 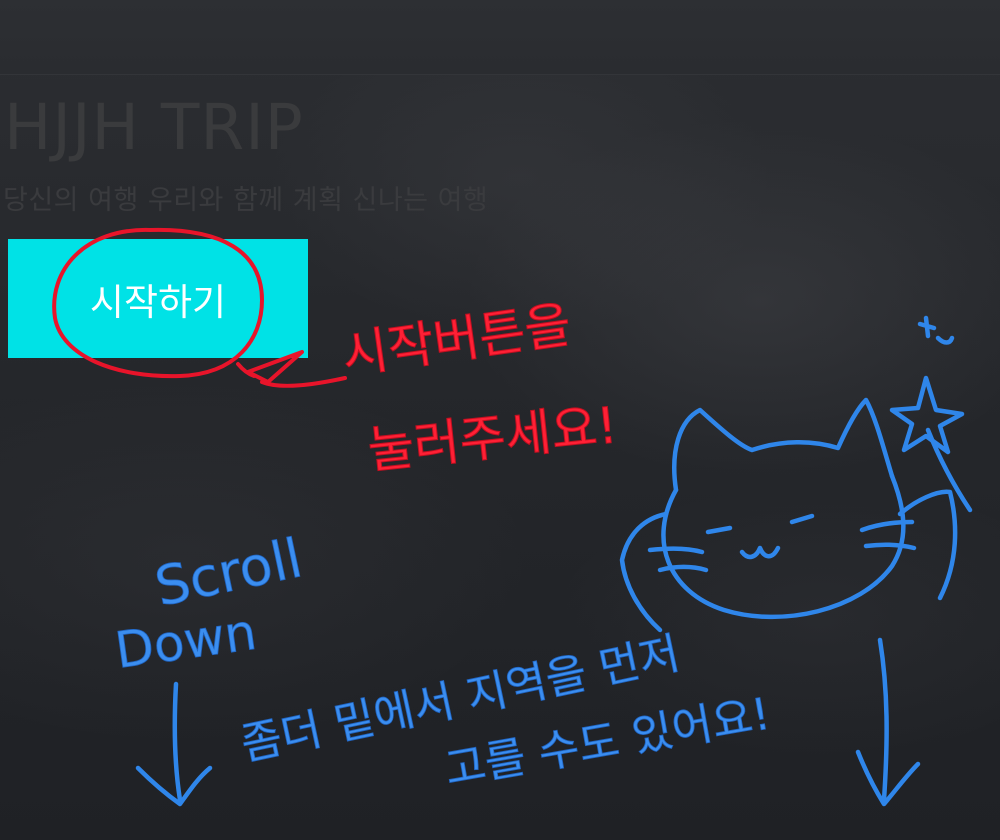 I want to click on hero-subtitle: 당신의 여행 우리와 함께 계획 신나는 여행, so click(x=246, y=200).